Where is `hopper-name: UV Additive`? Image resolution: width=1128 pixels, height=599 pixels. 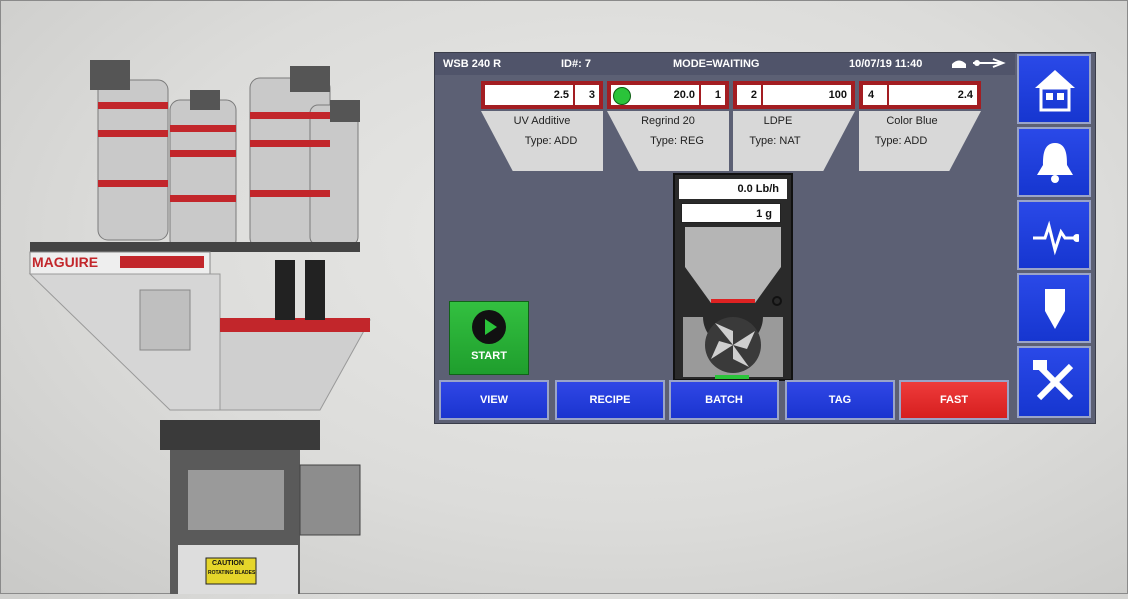 hopper-name: UV Additive is located at coordinates (542, 121).